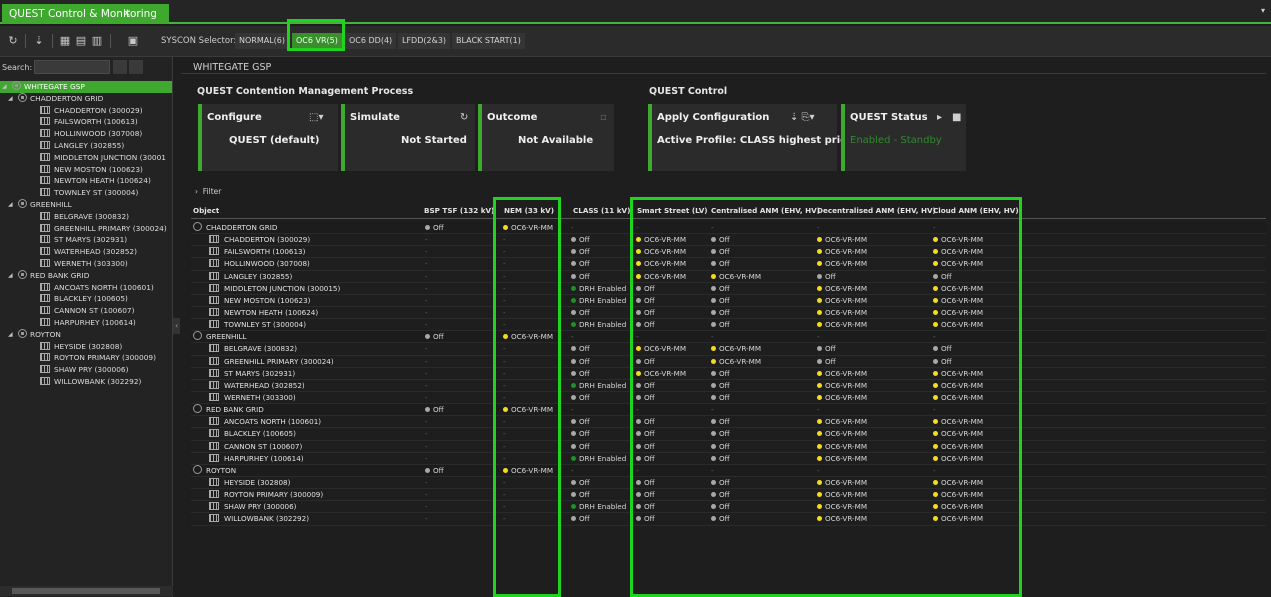 The image size is (1271, 597). What do you see at coordinates (86, 181) in the screenshot?
I see `tree-node-substation: NEWTON HEATH (100624)` at bounding box center [86, 181].